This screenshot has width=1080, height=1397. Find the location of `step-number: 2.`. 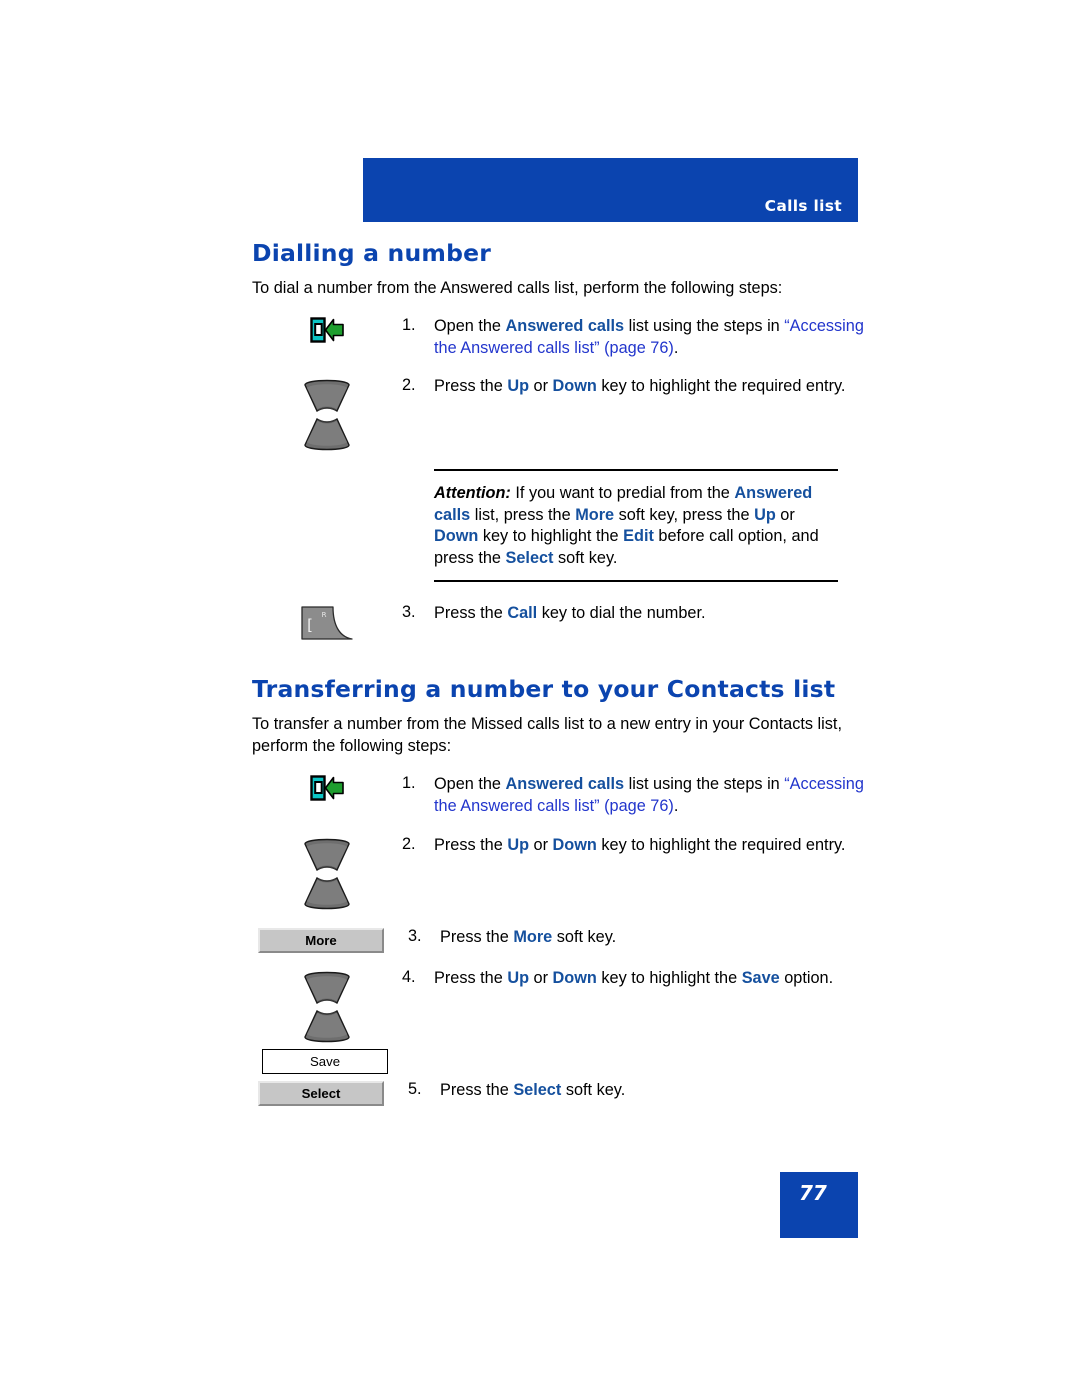

step-number: 2. is located at coordinates (409, 843).